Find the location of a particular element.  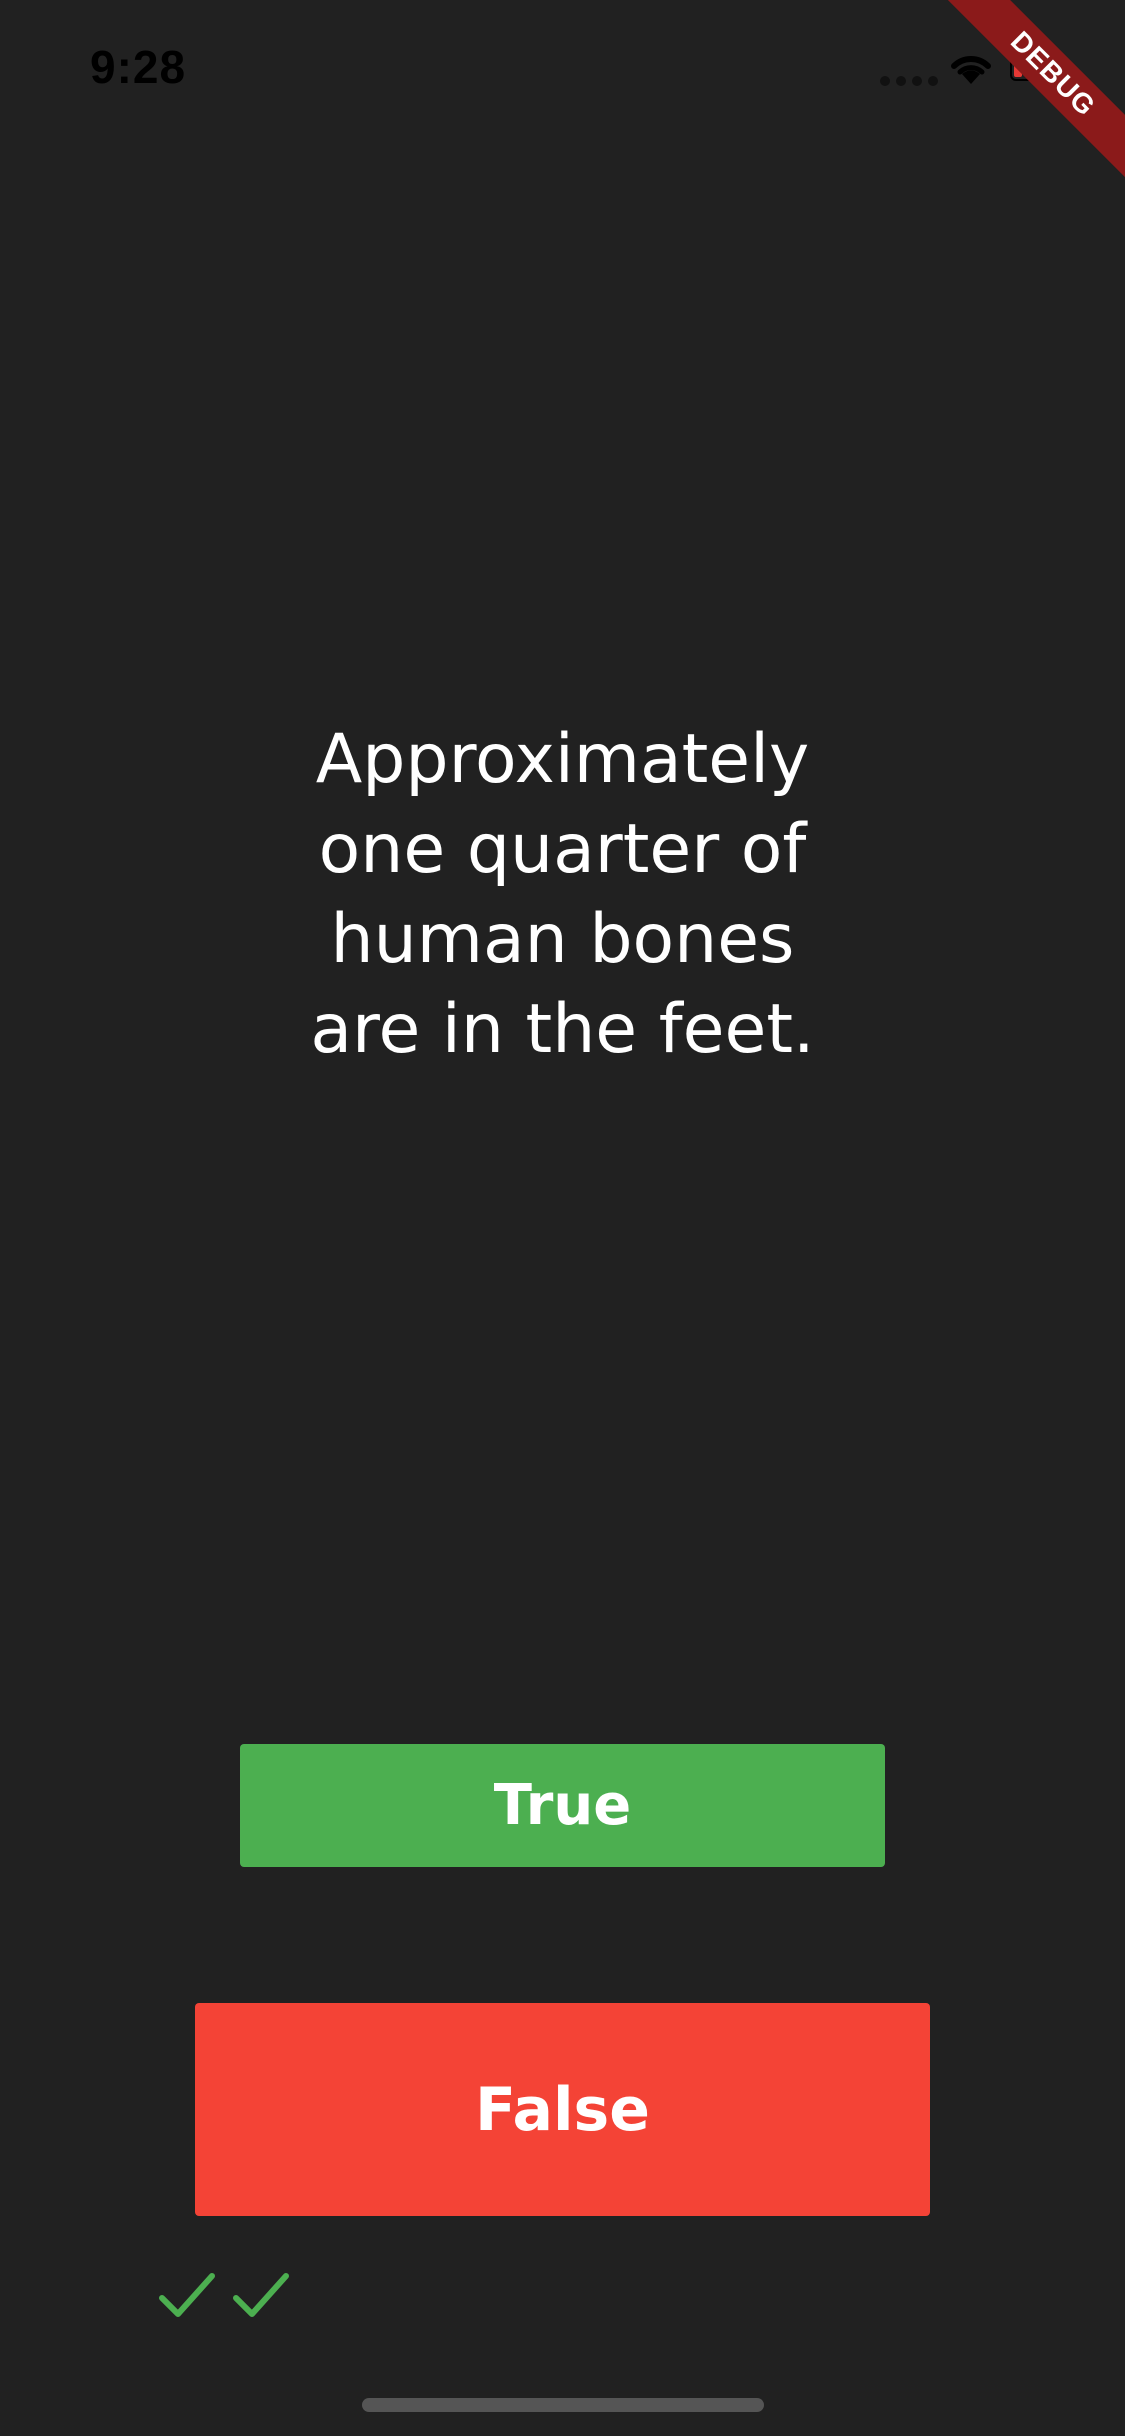

true-button: True is located at coordinates (562, 1805).